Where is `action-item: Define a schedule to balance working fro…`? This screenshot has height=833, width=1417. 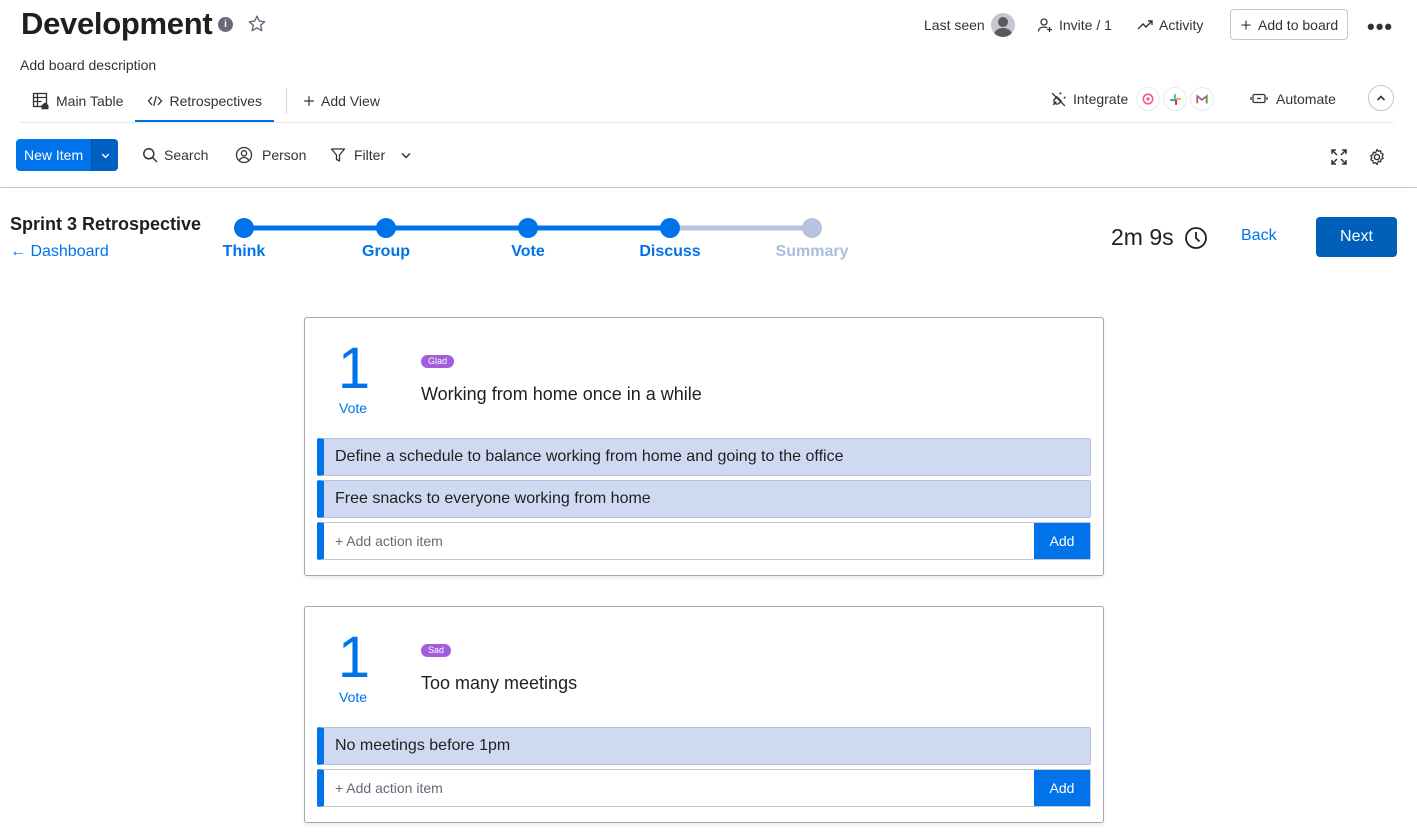
action-item: Define a schedule to balance working fro… is located at coordinates (704, 457).